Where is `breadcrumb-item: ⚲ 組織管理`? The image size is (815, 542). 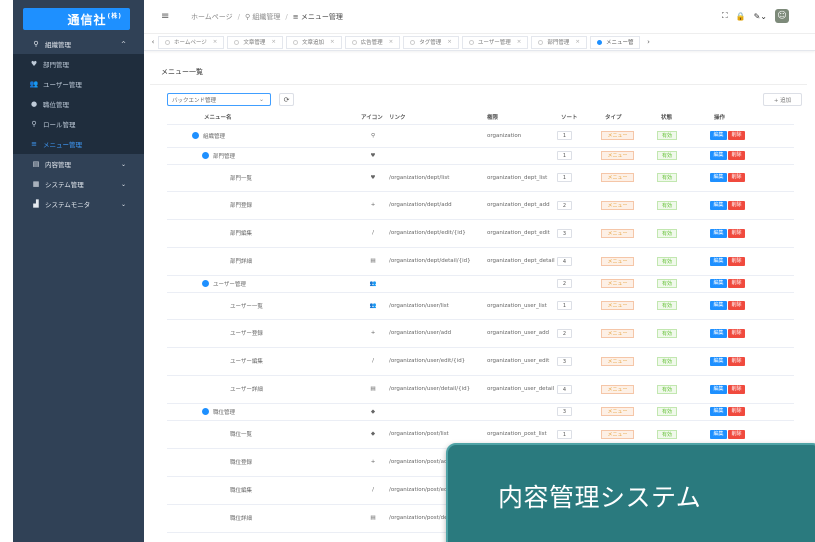
breadcrumb-item: ⚲ 組織管理 is located at coordinates (262, 17).